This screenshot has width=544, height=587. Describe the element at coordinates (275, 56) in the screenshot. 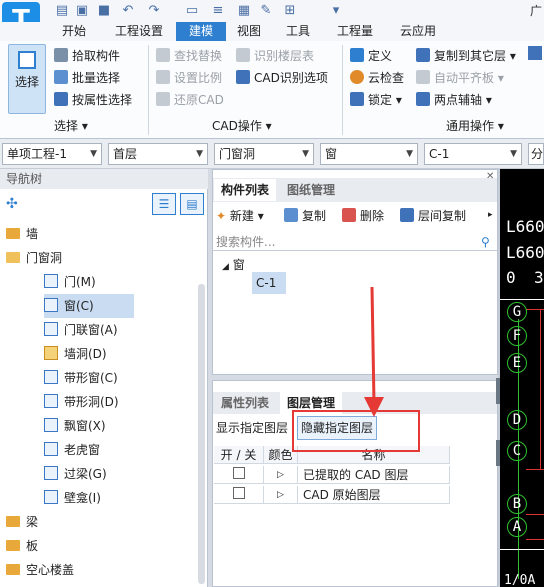

I see `identify-floor-table-button: 识别楼层表` at that location.